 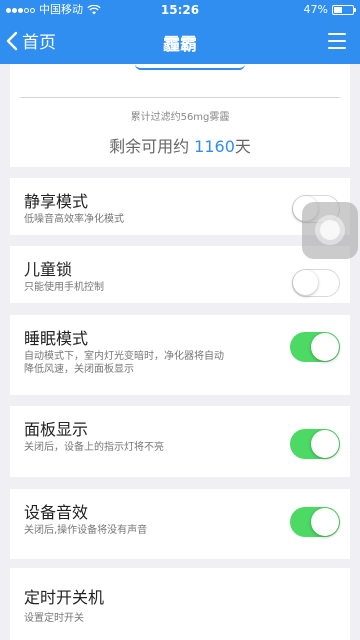 I want to click on setting-panel-display: 面板显示 关闭后，设备上的指示灯将不亮, so click(x=180, y=441).